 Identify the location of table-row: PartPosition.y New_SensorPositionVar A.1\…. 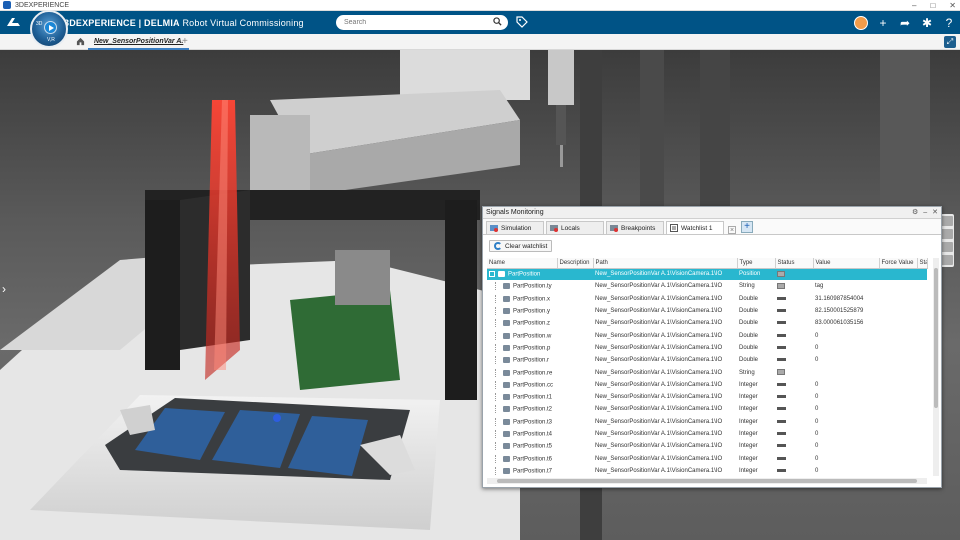
(707, 311).